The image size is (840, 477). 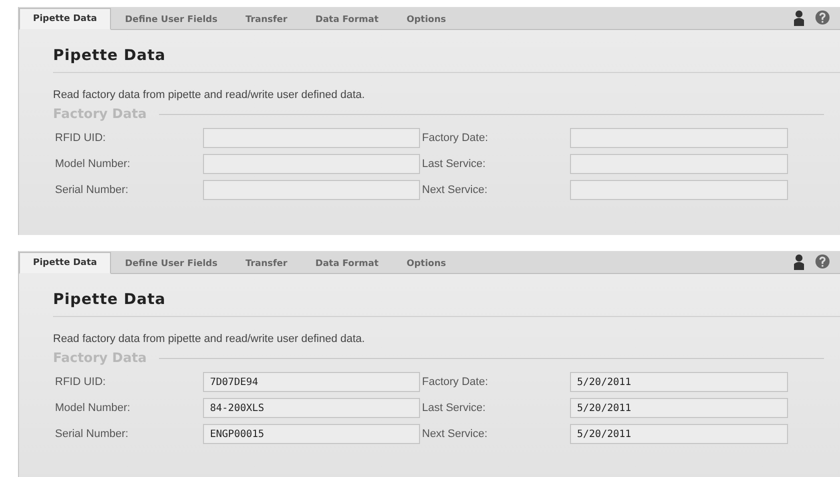 What do you see at coordinates (311, 434) in the screenshot?
I see `input-field: ENGP00015` at bounding box center [311, 434].